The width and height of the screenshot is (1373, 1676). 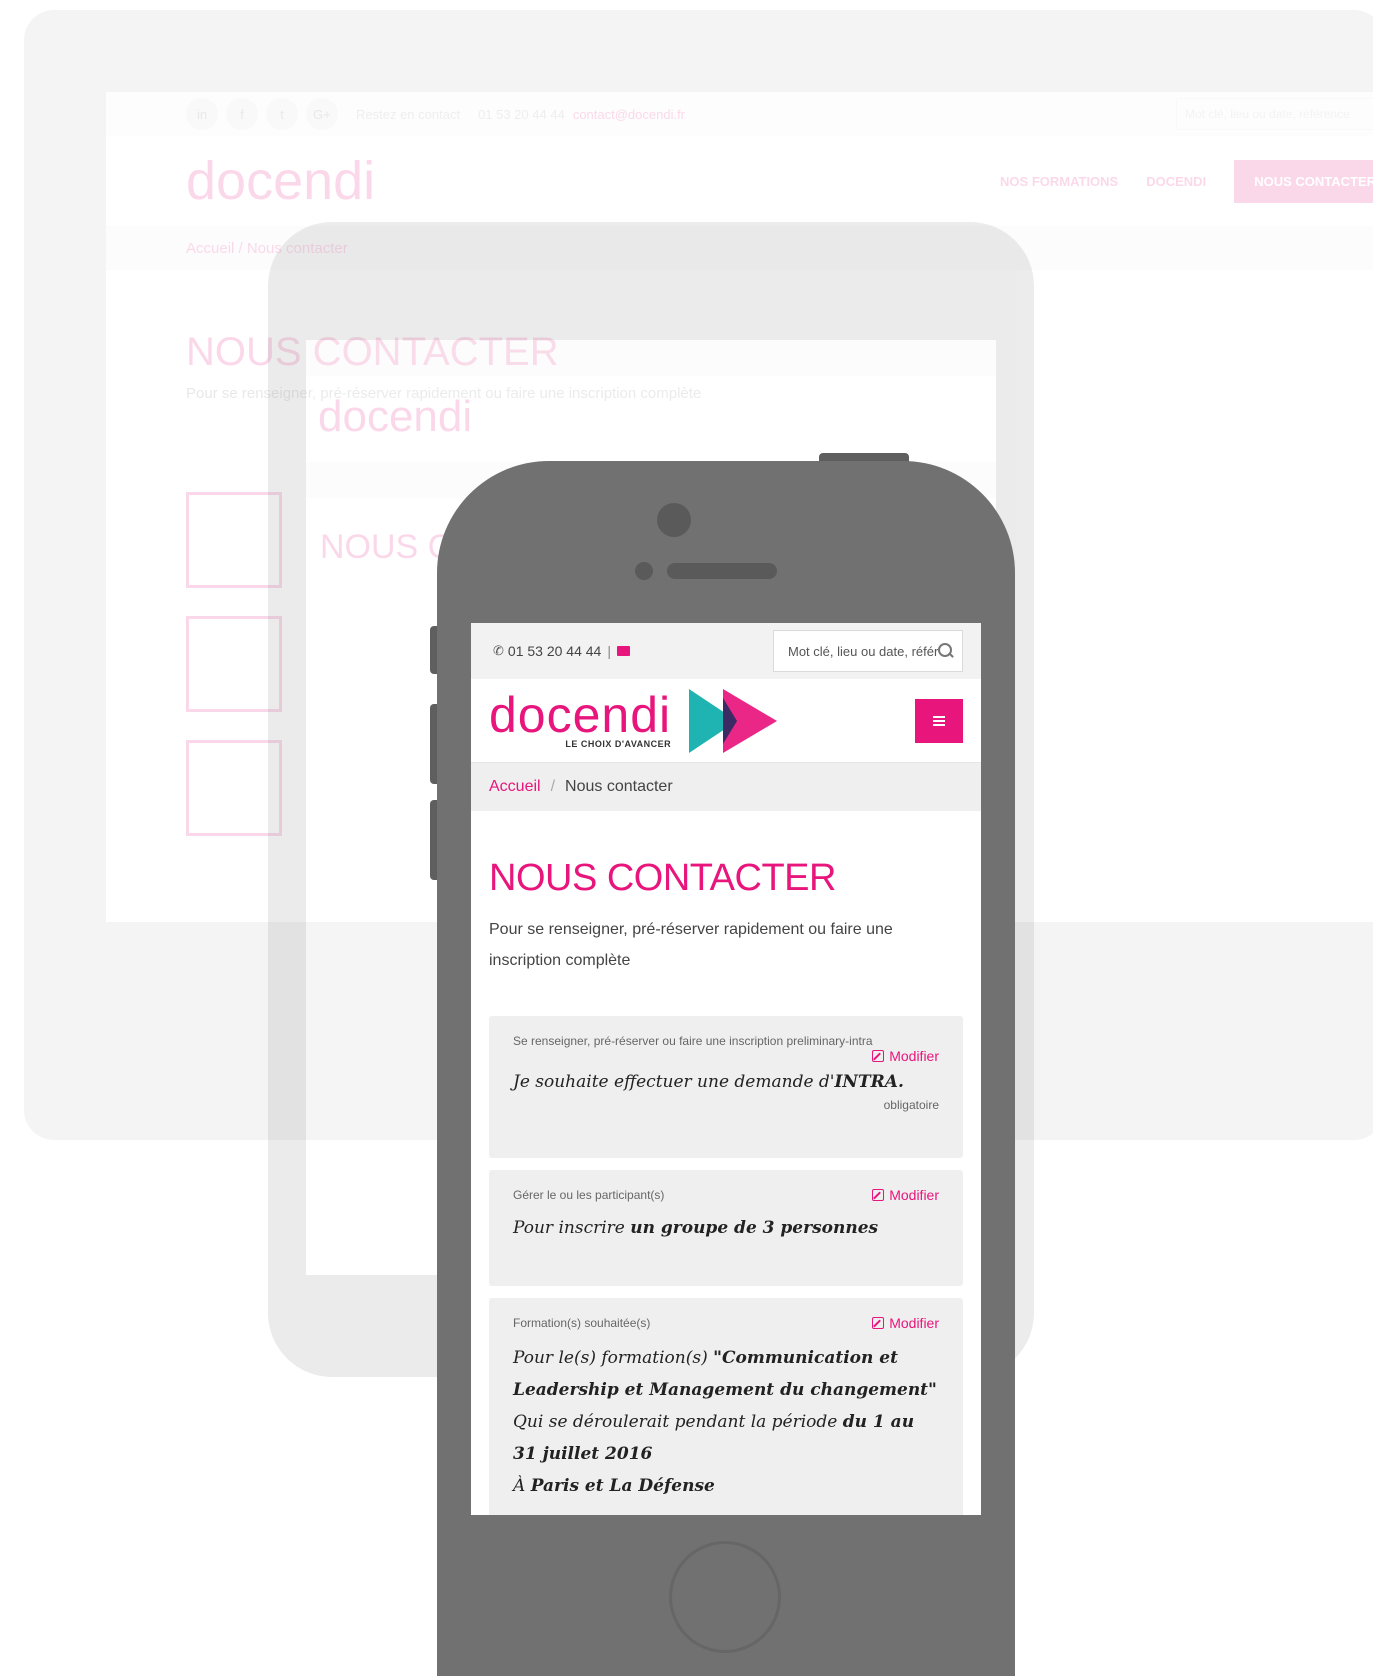 What do you see at coordinates (863, 651) in the screenshot?
I see `search-input` at bounding box center [863, 651].